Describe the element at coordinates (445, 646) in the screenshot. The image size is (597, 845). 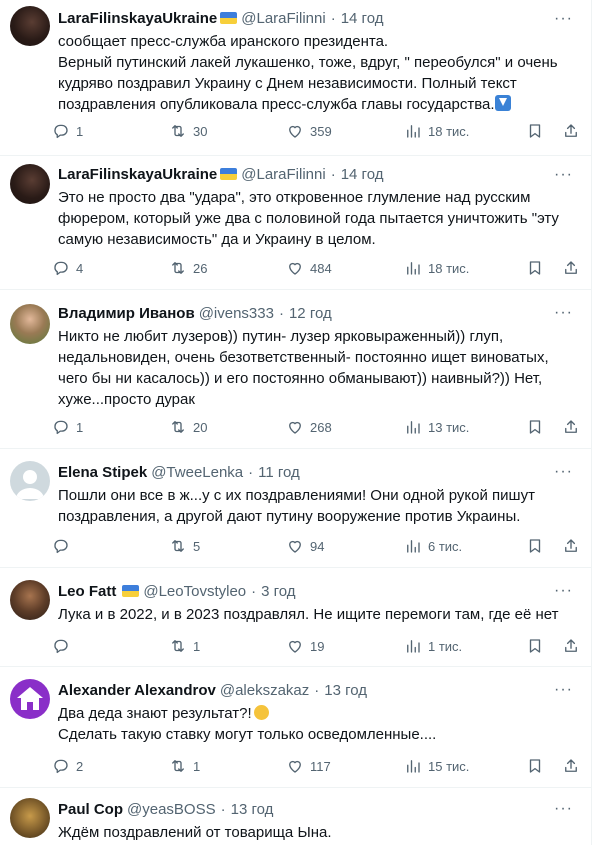
I see `views-count: 1 тис.` at that location.